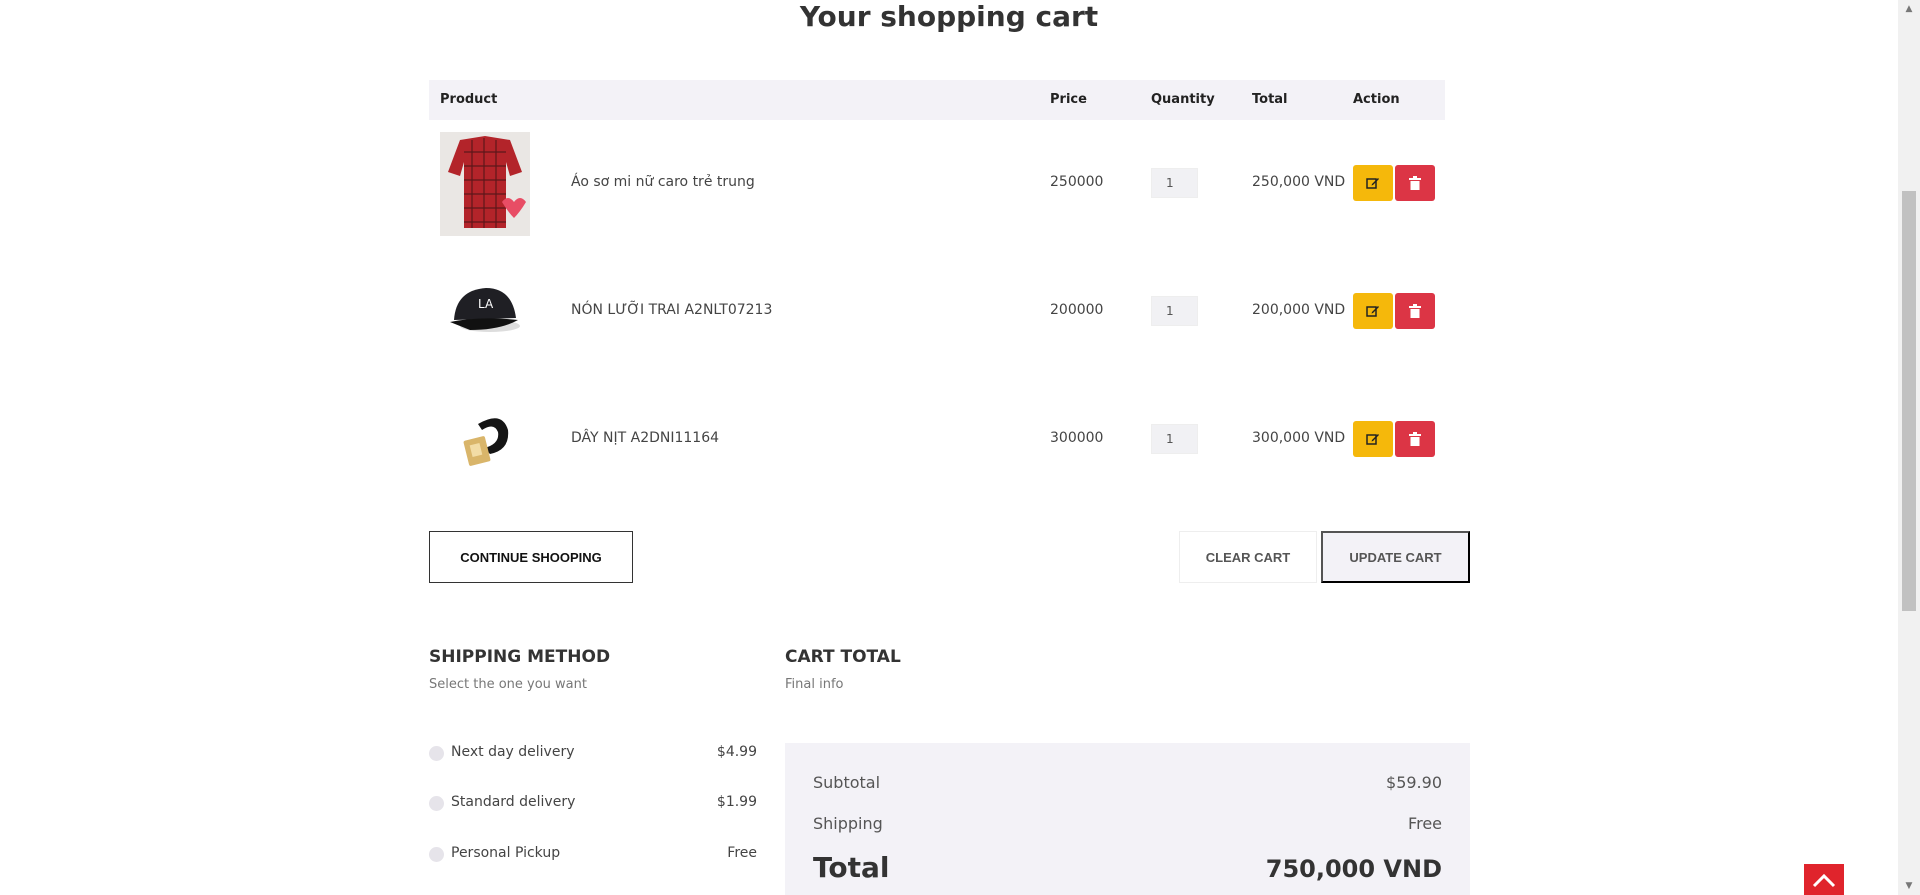 The width and height of the screenshot is (1920, 895). I want to click on header-product: Product, so click(469, 99).